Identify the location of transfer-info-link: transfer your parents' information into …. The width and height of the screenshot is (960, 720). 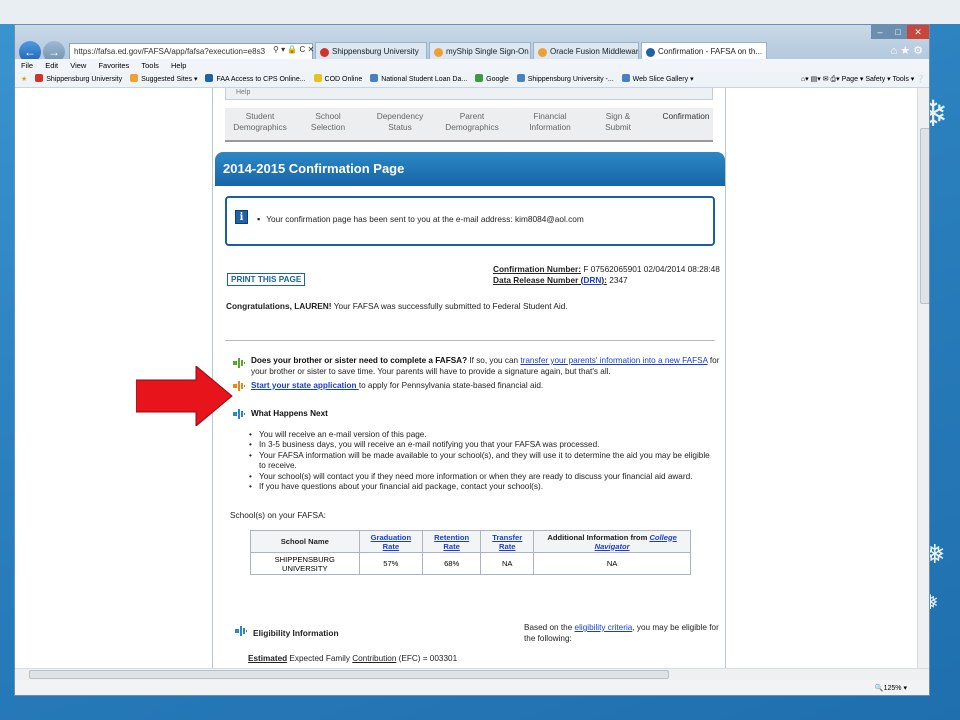
(613, 360).